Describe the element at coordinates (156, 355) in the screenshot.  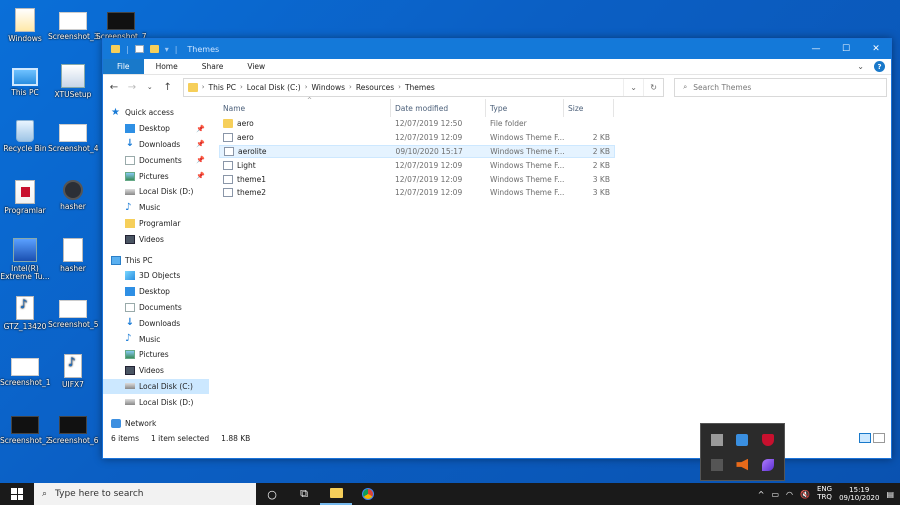
I see `nav-pc-pictures: Pictures` at that location.